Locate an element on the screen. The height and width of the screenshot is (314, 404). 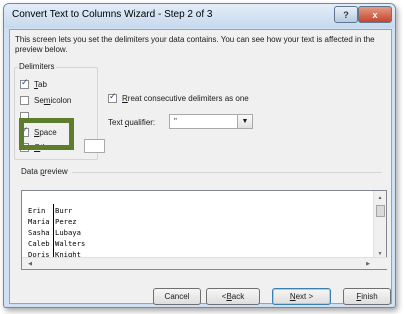
treat-consecutive-row: Rreat consecutive delimiters as one is located at coordinates (178, 97).